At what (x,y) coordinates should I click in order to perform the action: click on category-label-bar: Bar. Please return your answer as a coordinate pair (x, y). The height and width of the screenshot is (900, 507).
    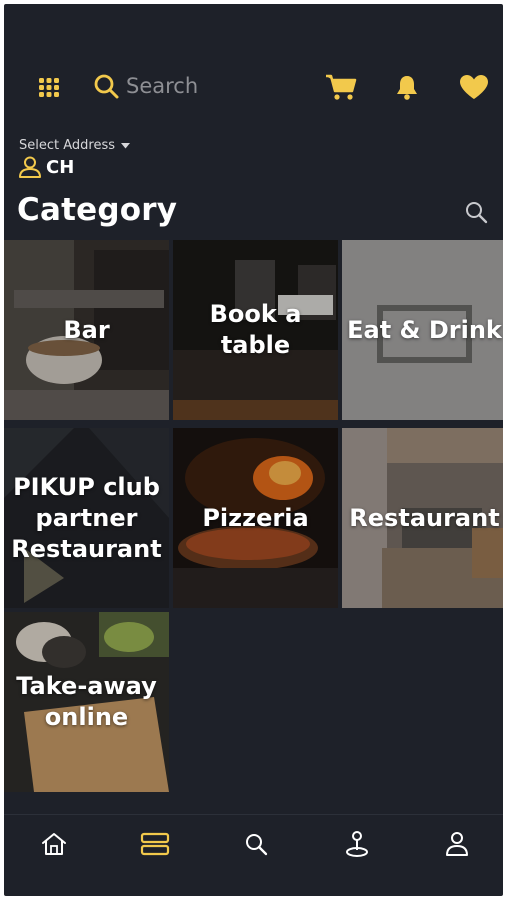
    Looking at the image, I should click on (86, 329).